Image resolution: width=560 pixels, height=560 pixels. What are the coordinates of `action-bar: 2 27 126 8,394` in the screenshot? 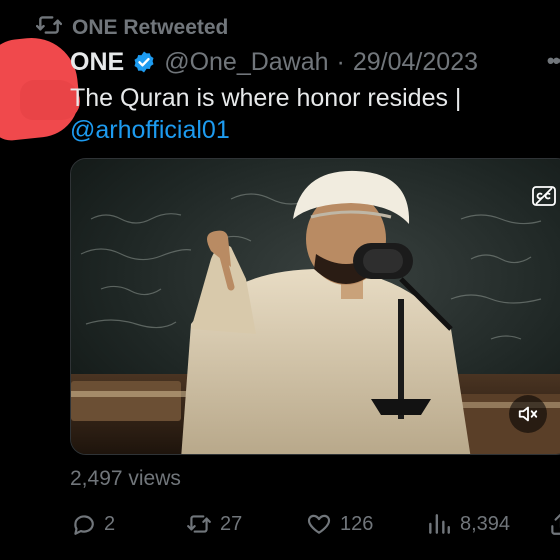 It's located at (315, 524).